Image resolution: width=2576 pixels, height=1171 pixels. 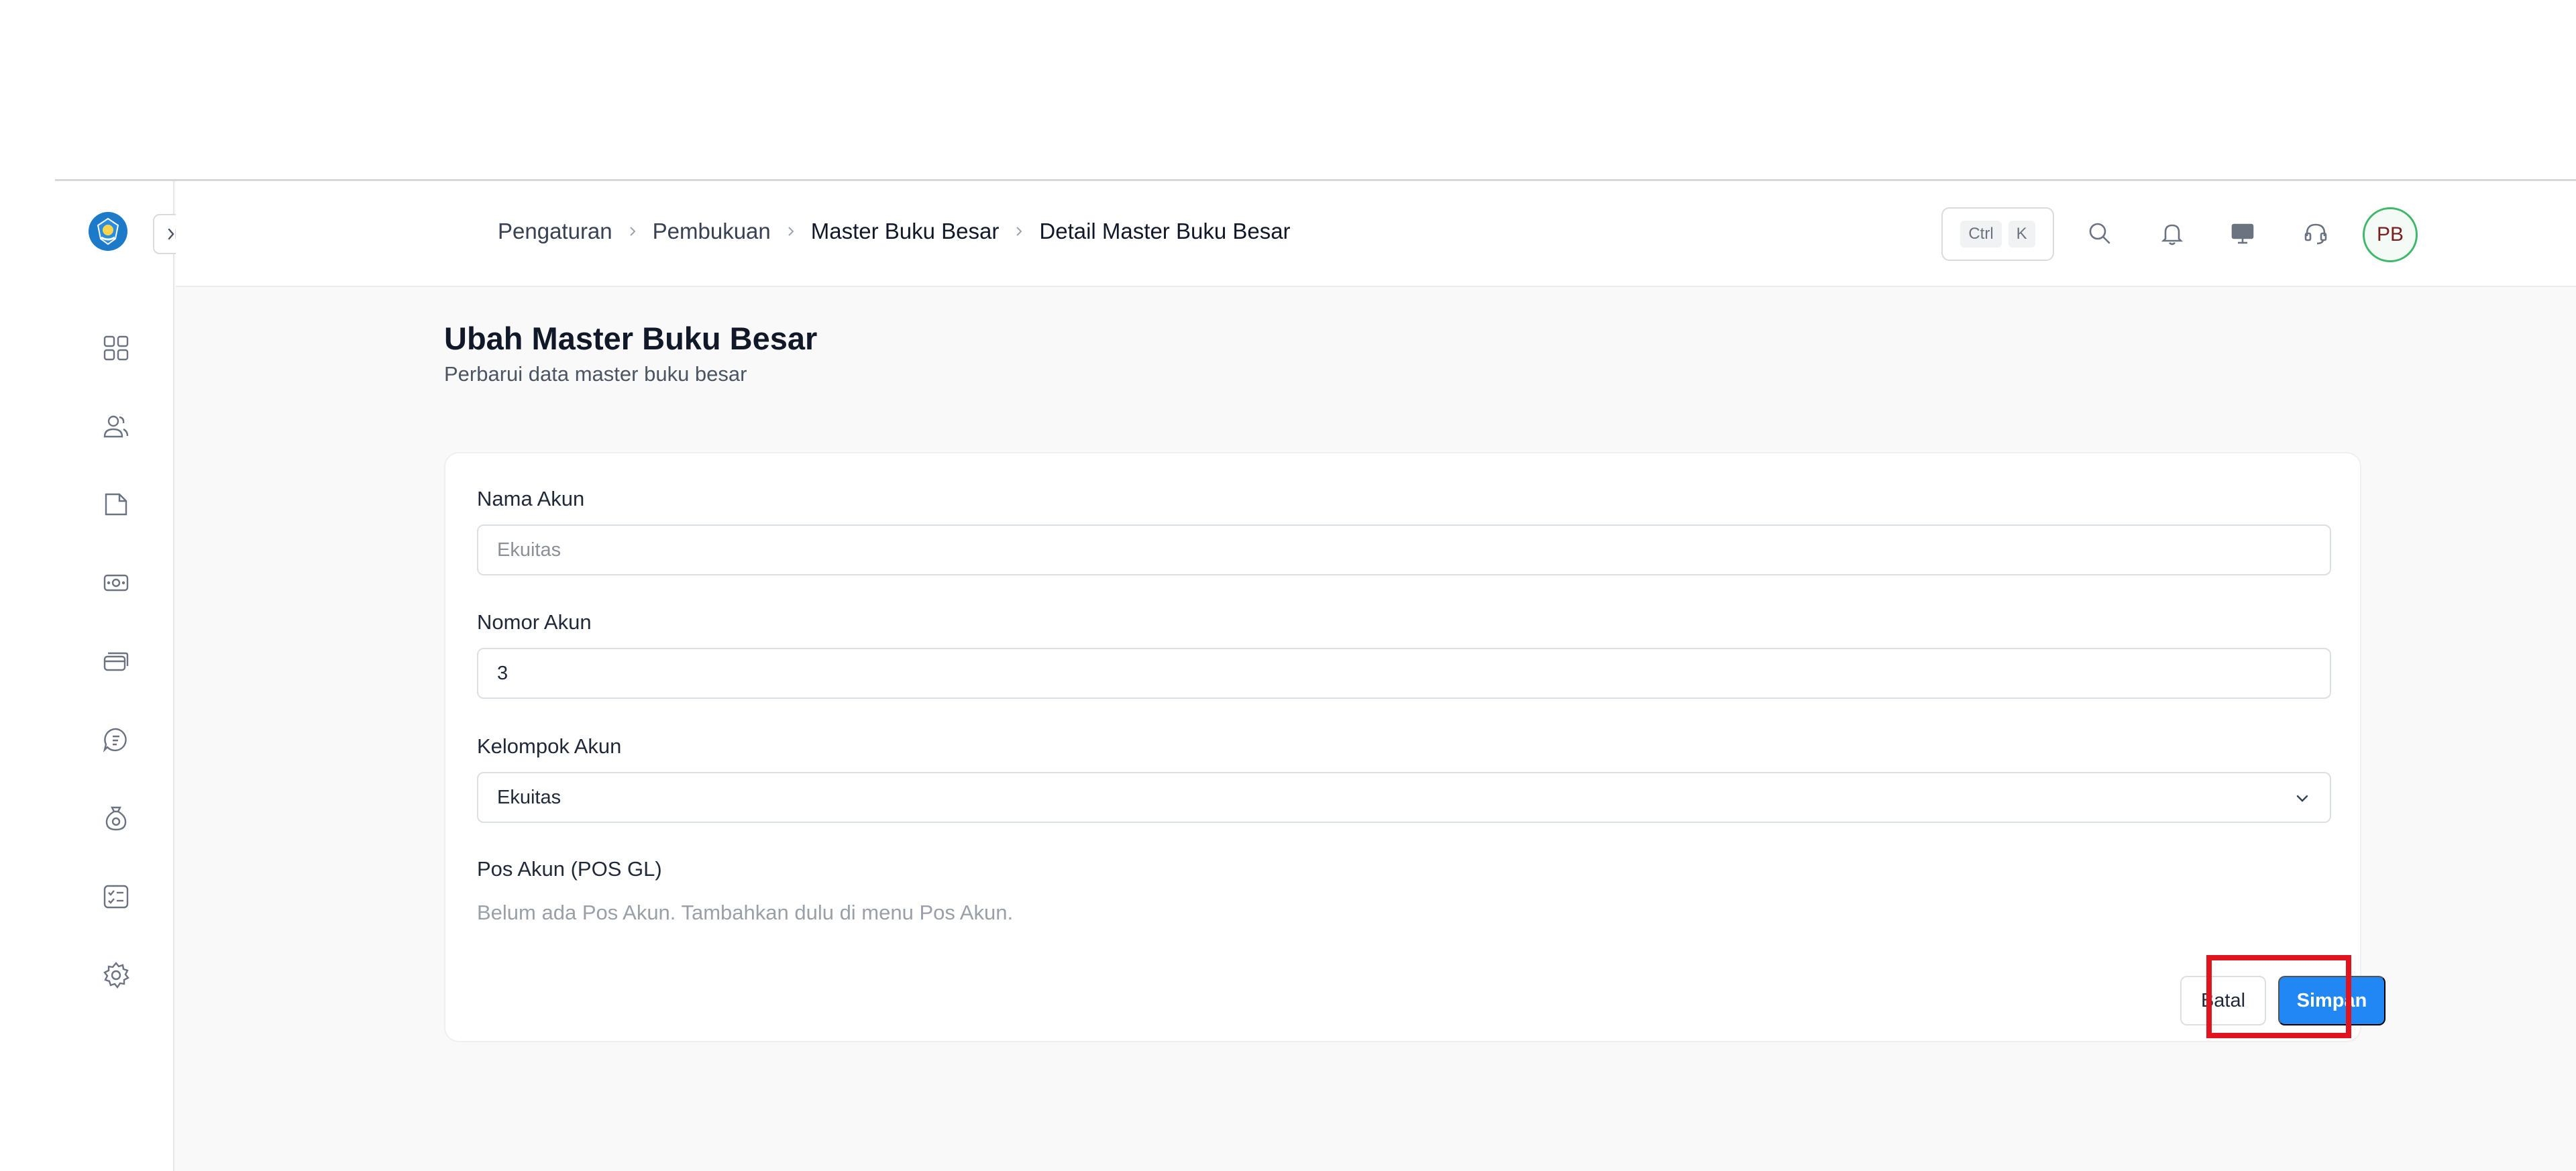 What do you see at coordinates (555, 231) in the screenshot?
I see `breadcrumb-item-pengaturan: Pengaturan` at bounding box center [555, 231].